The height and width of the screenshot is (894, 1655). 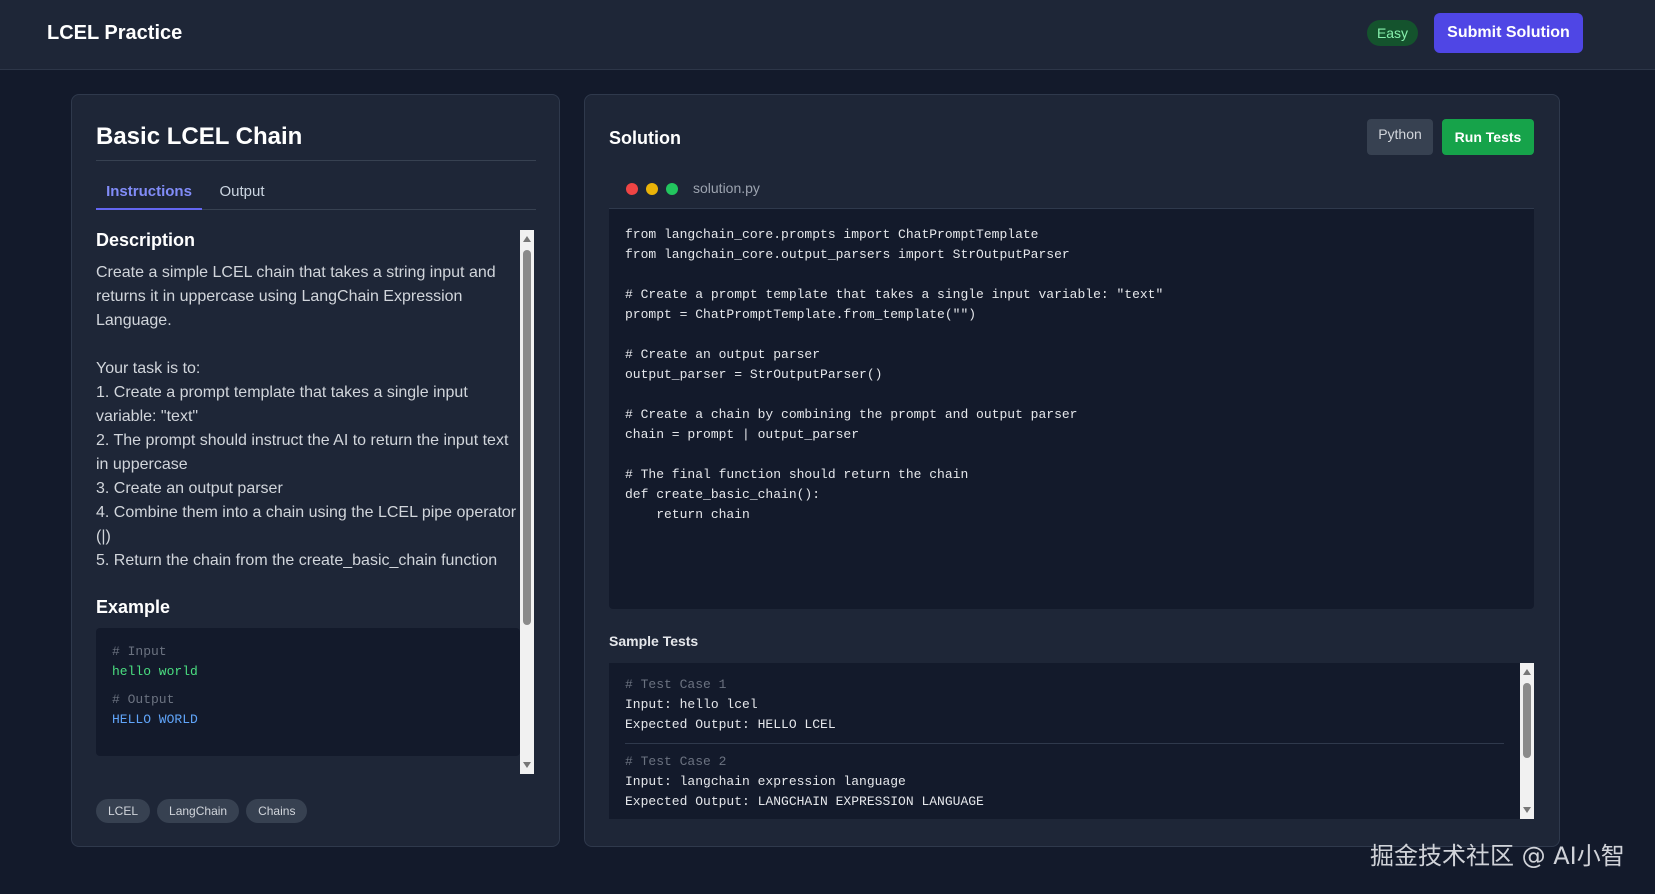 I want to click on tab-output: Output, so click(x=242, y=192).